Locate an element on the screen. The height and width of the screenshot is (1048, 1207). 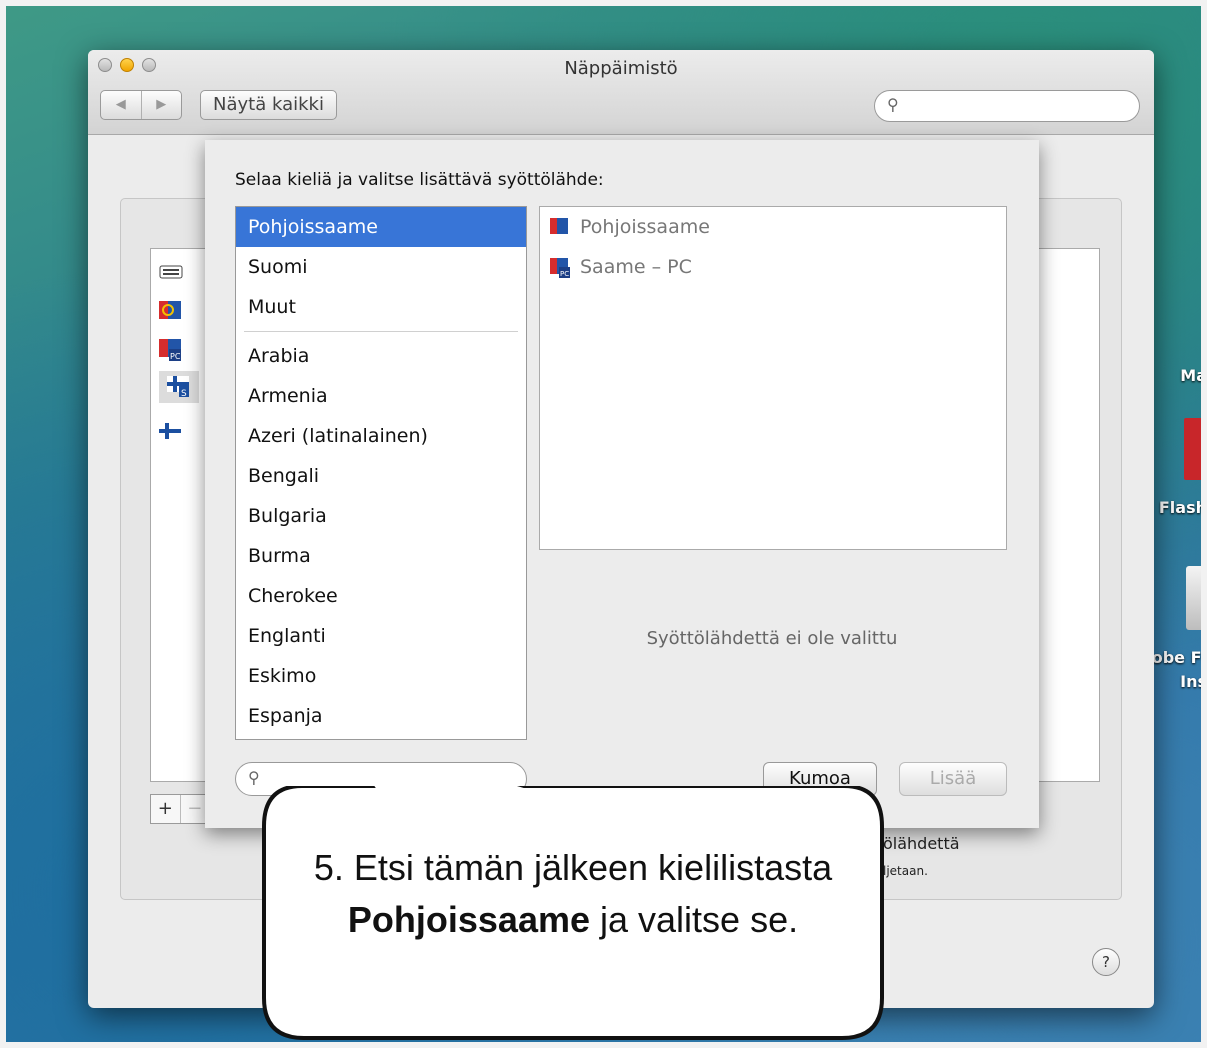
language-item: Englanti is located at coordinates (381, 636).